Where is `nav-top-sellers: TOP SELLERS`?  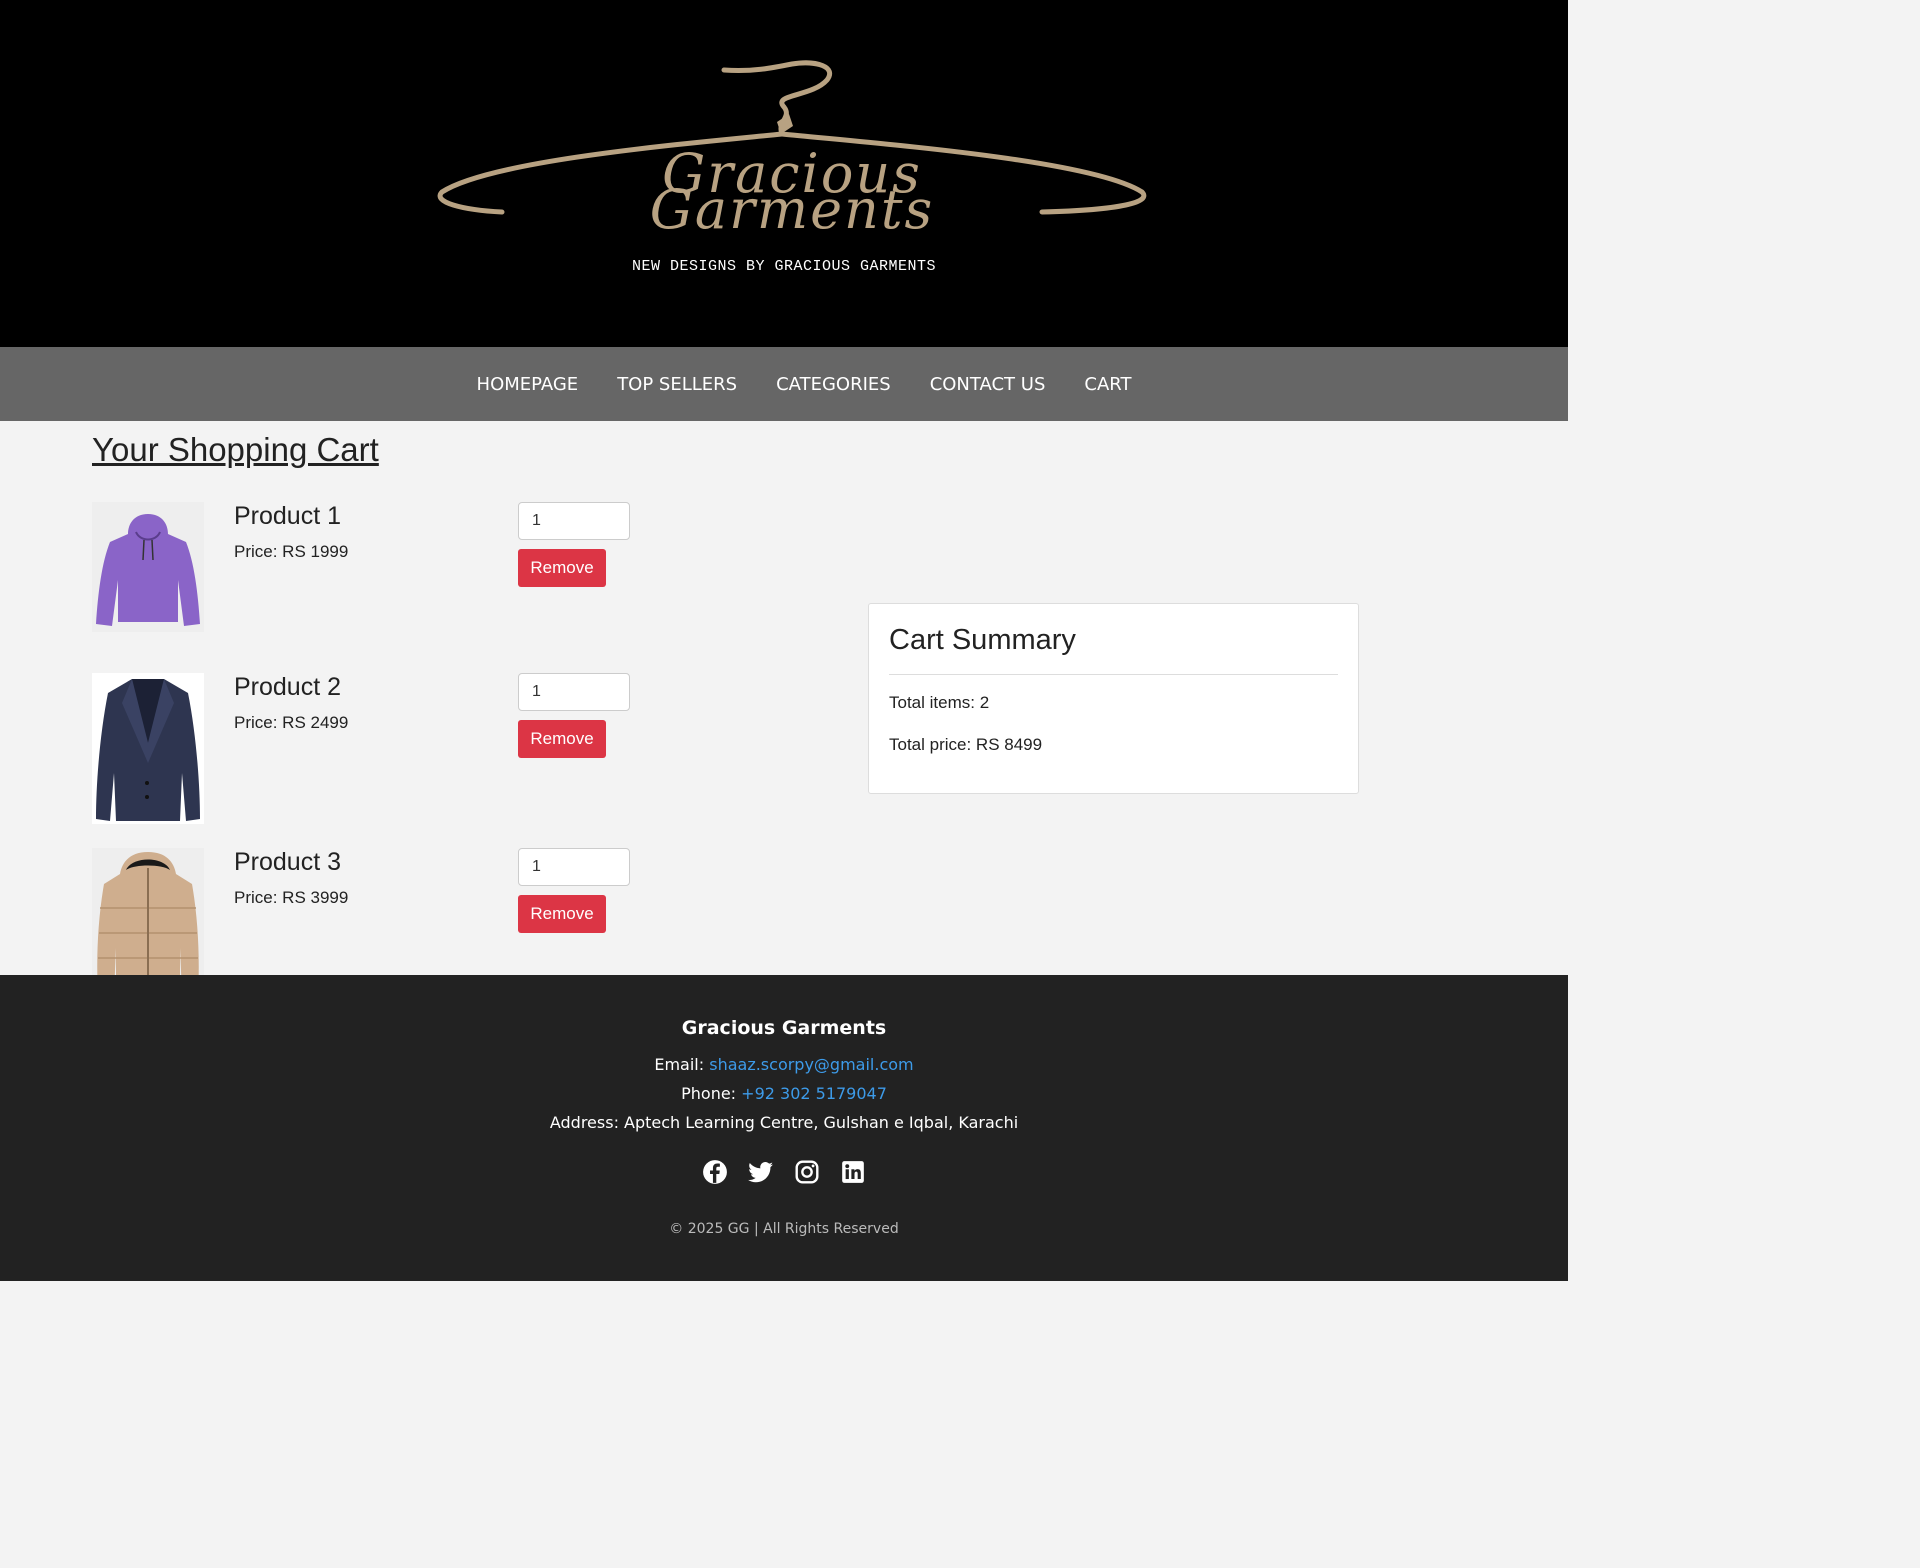
nav-top-sellers: TOP SELLERS is located at coordinates (677, 384).